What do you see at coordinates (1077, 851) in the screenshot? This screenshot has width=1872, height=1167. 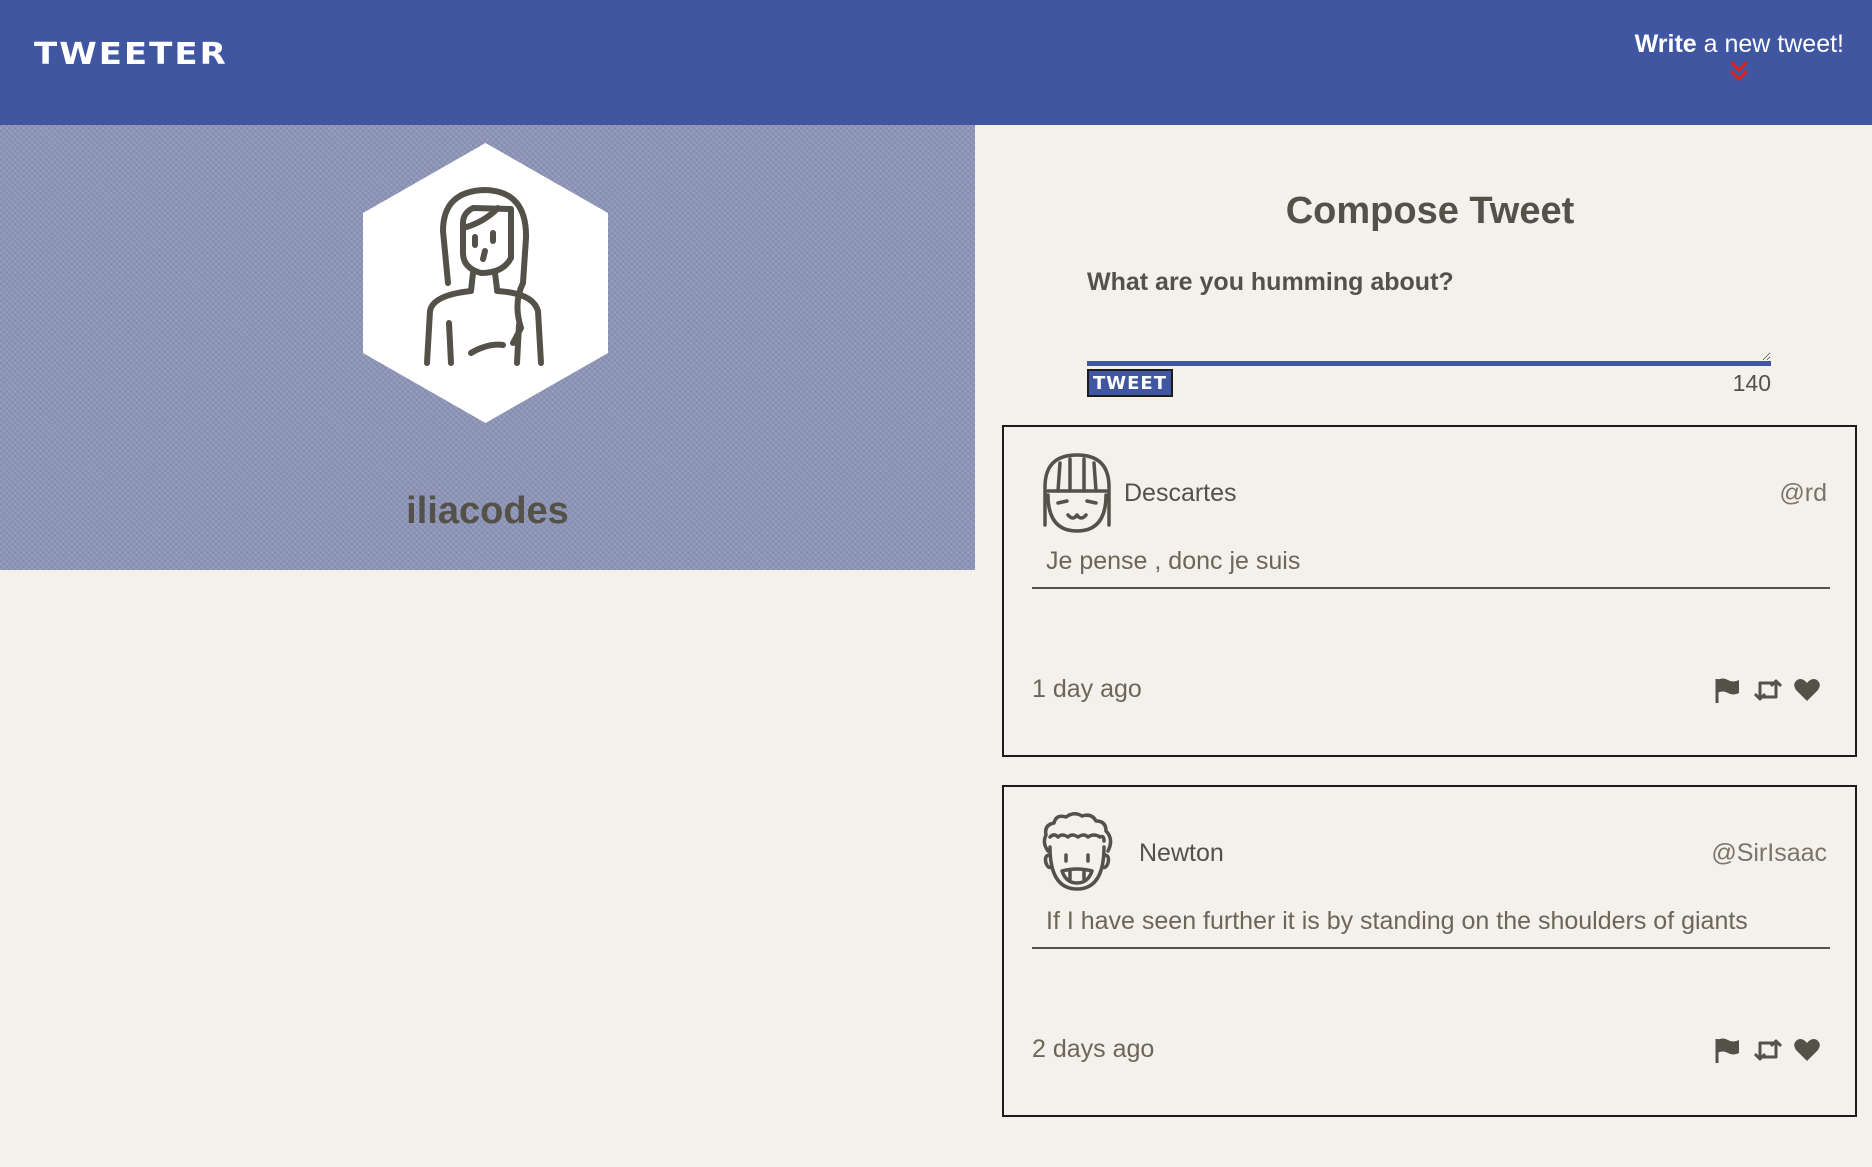 I see `curly-hair-face-avatar-icon` at bounding box center [1077, 851].